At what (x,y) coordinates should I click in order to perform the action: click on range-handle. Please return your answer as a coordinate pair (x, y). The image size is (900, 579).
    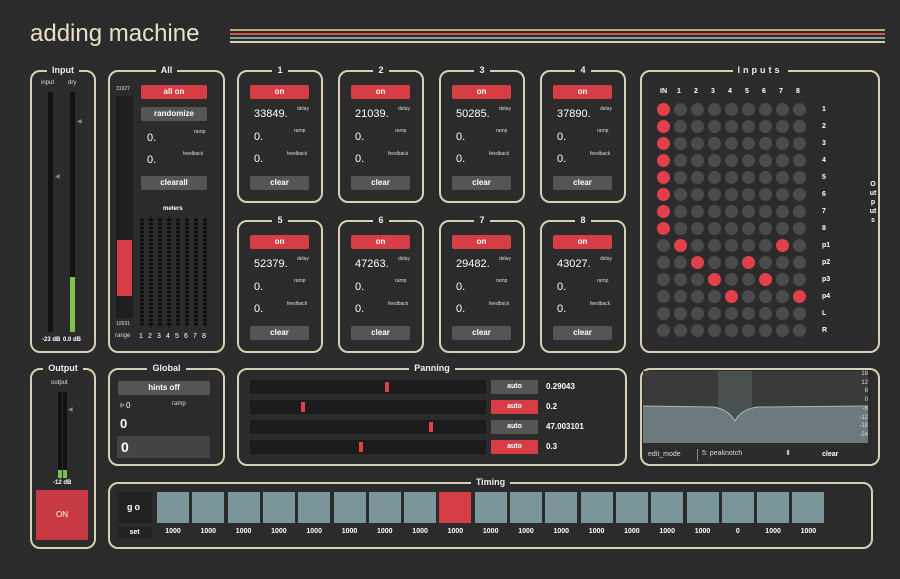
    Looking at the image, I should click on (124, 268).